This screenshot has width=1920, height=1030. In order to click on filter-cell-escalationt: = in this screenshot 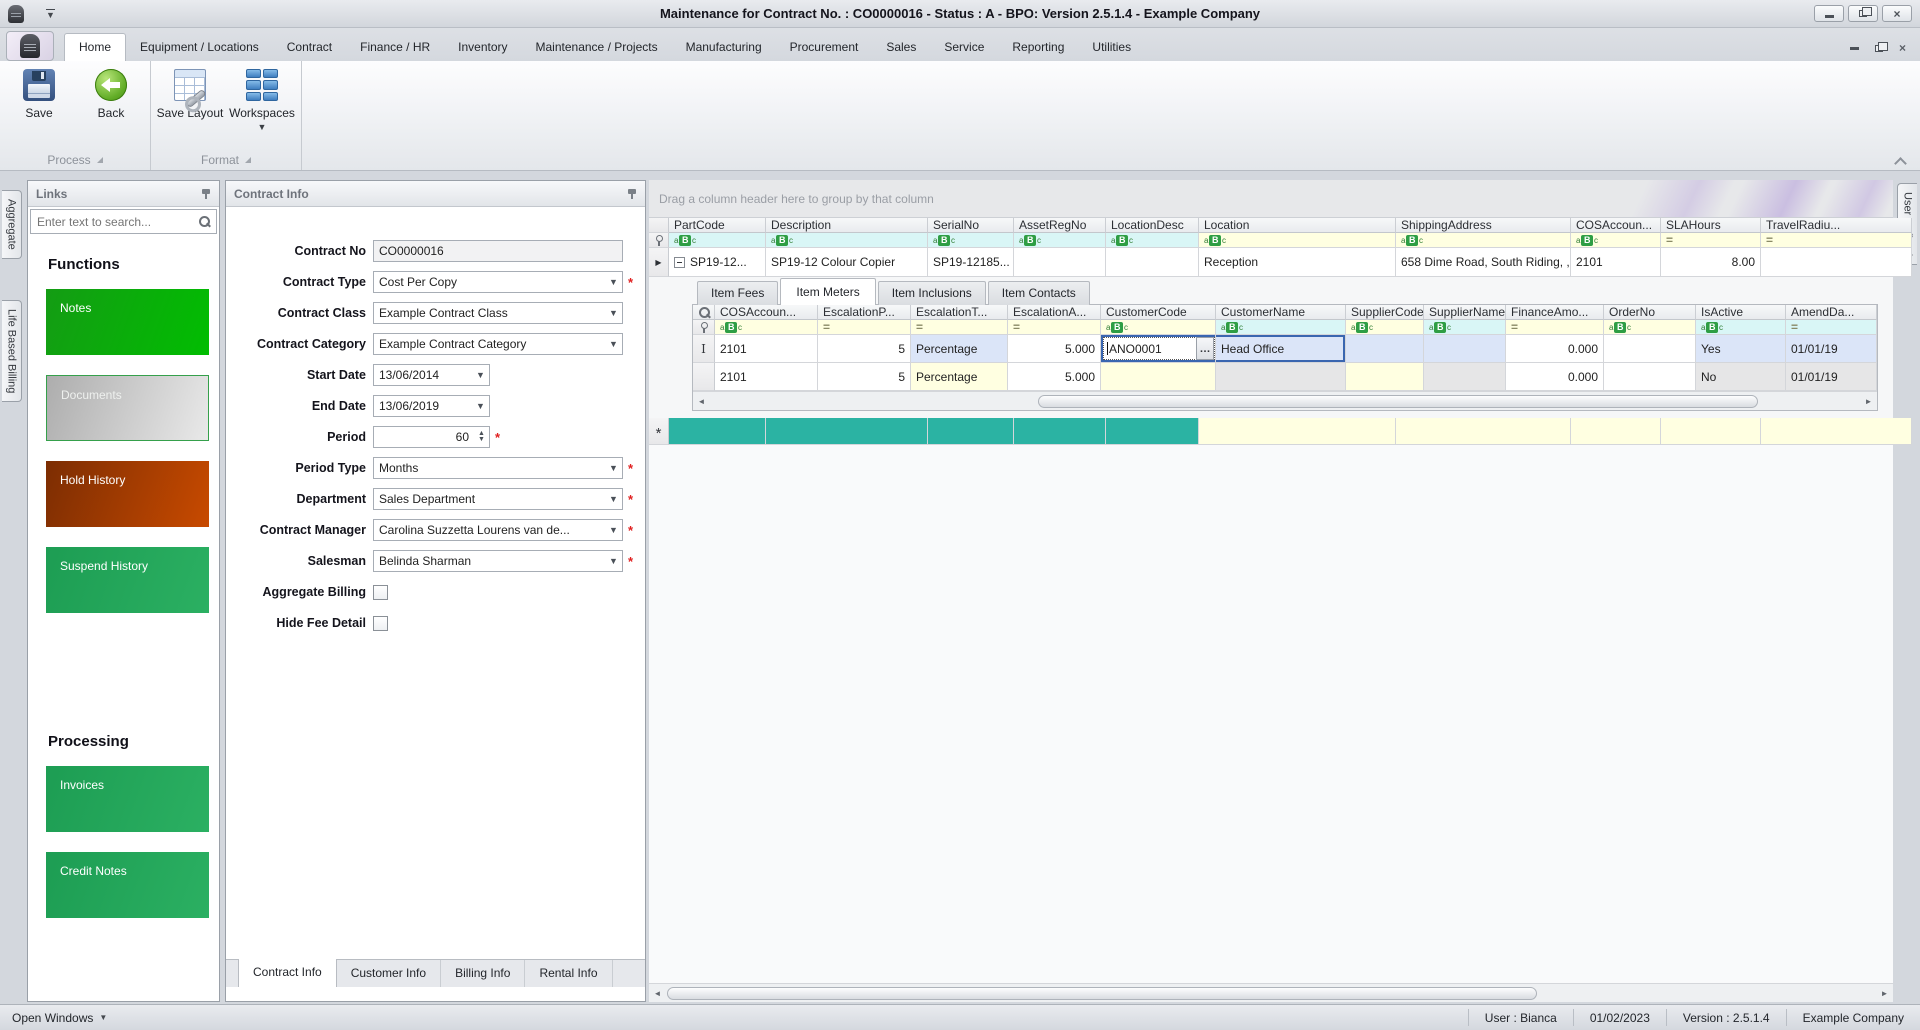, I will do `click(959, 327)`.